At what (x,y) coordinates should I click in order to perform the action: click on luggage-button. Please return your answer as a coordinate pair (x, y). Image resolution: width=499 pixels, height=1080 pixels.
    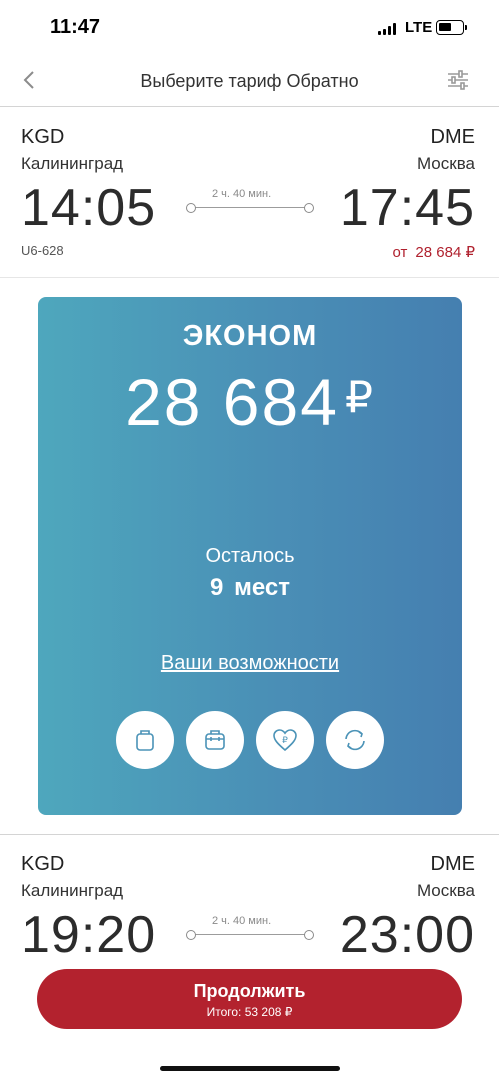
    Looking at the image, I should click on (215, 740).